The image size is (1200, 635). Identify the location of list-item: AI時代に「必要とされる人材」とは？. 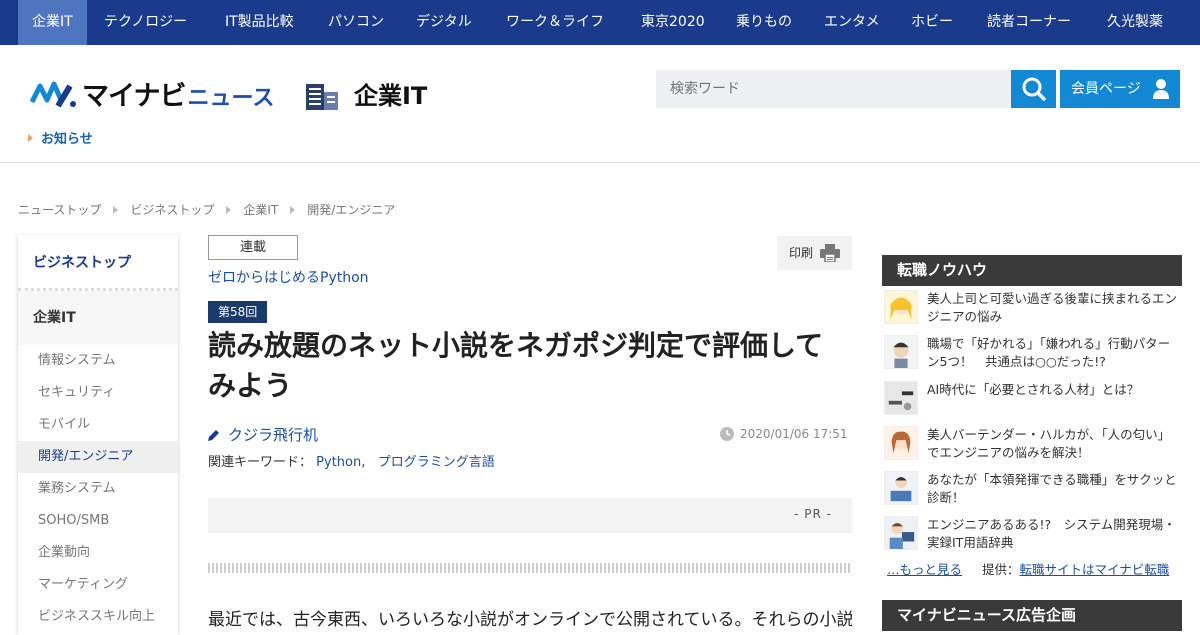
(1032, 398).